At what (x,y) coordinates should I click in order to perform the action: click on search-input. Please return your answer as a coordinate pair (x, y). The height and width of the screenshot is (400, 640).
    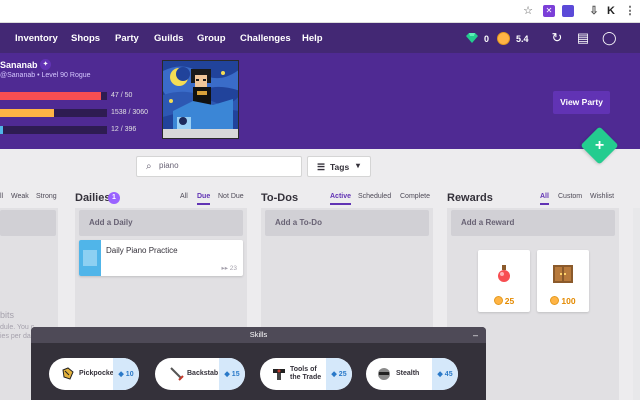
    Looking at the image, I should click on (224, 165).